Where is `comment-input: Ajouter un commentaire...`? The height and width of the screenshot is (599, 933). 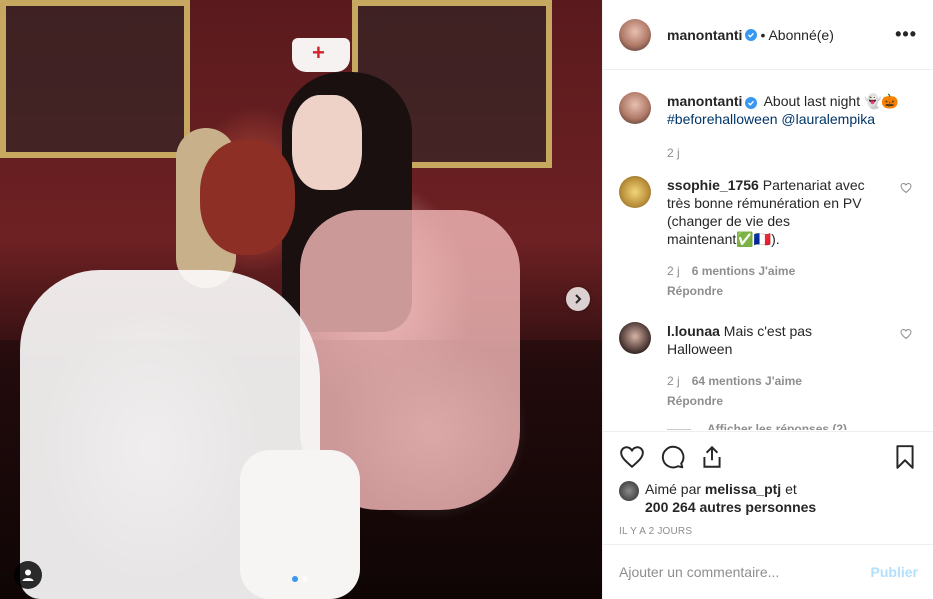
comment-input: Ajouter un commentaire... is located at coordinates (699, 572).